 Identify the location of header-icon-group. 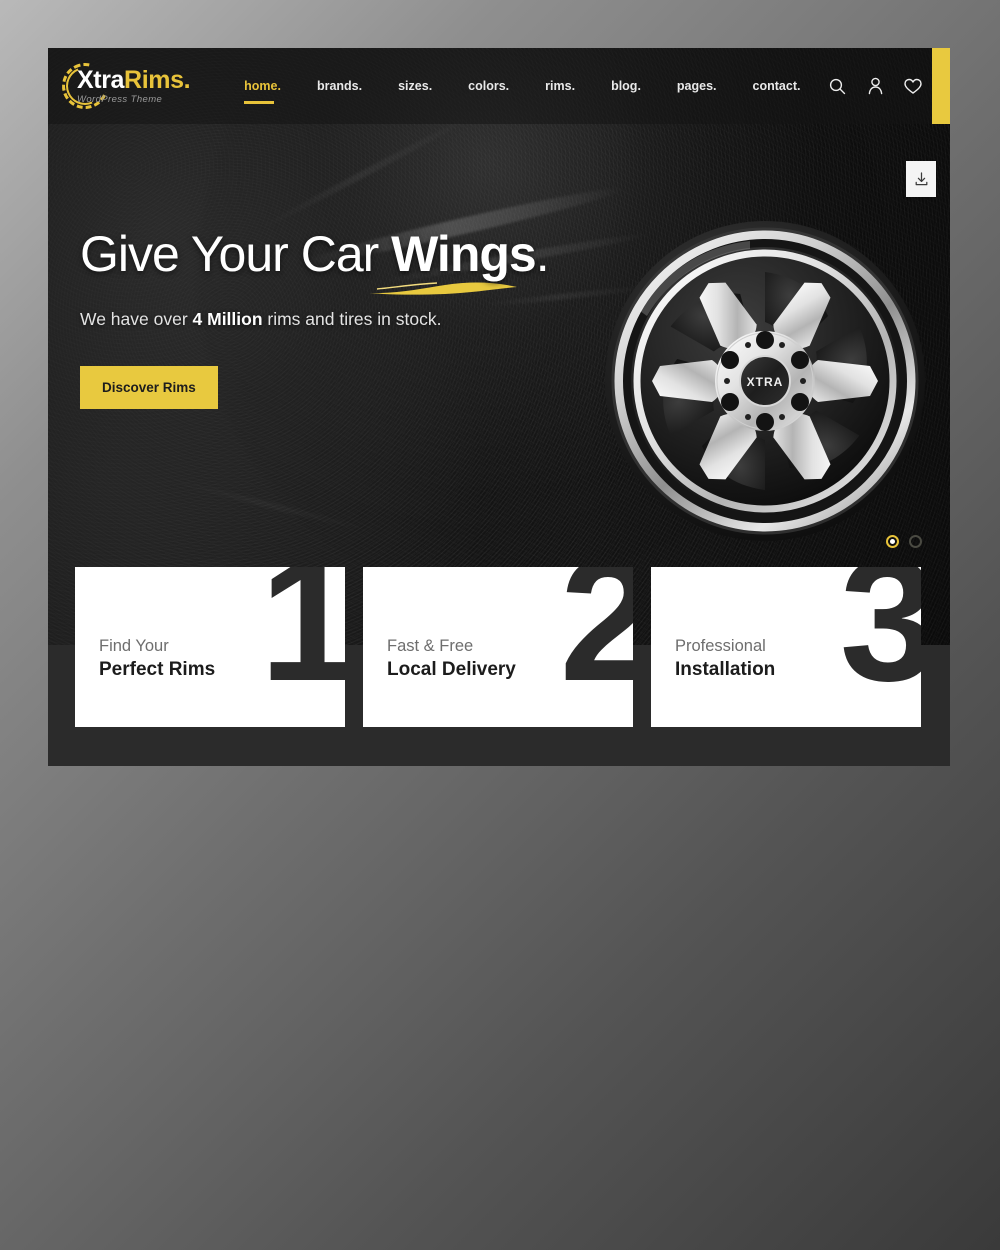
(884, 86).